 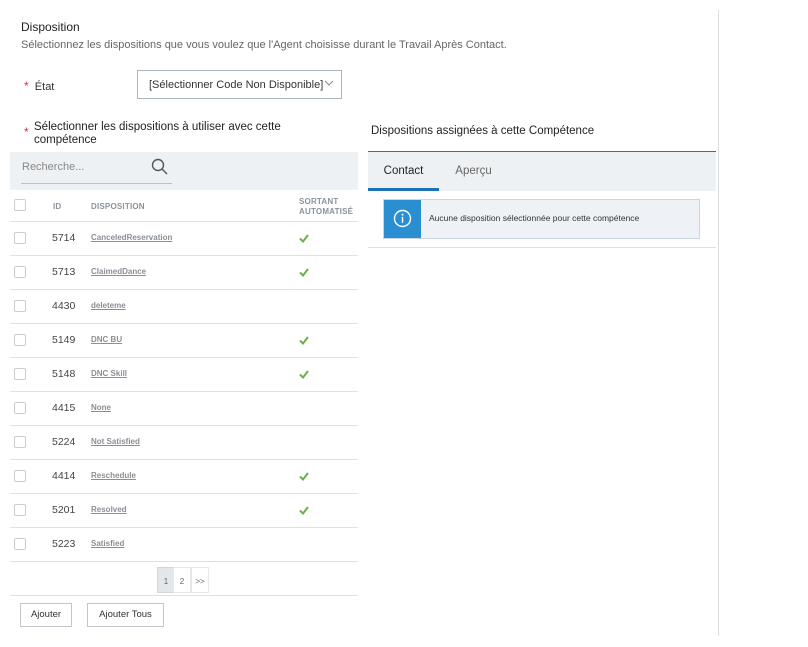 What do you see at coordinates (101, 407) in the screenshot?
I see `row-disposition-link: None` at bounding box center [101, 407].